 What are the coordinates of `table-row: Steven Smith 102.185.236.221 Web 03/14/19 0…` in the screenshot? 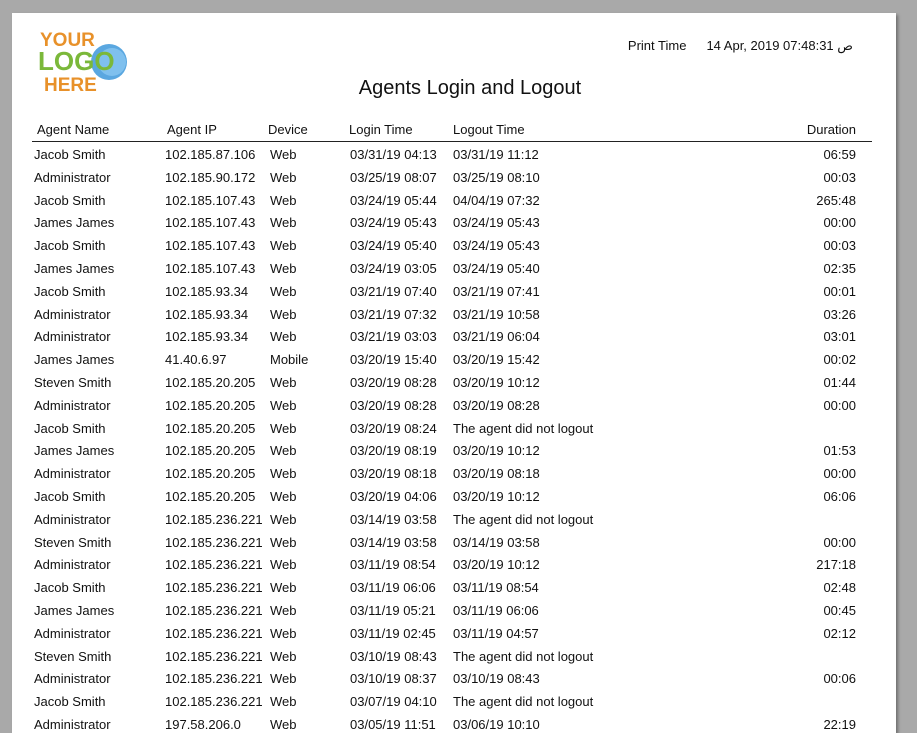 It's located at (452, 543).